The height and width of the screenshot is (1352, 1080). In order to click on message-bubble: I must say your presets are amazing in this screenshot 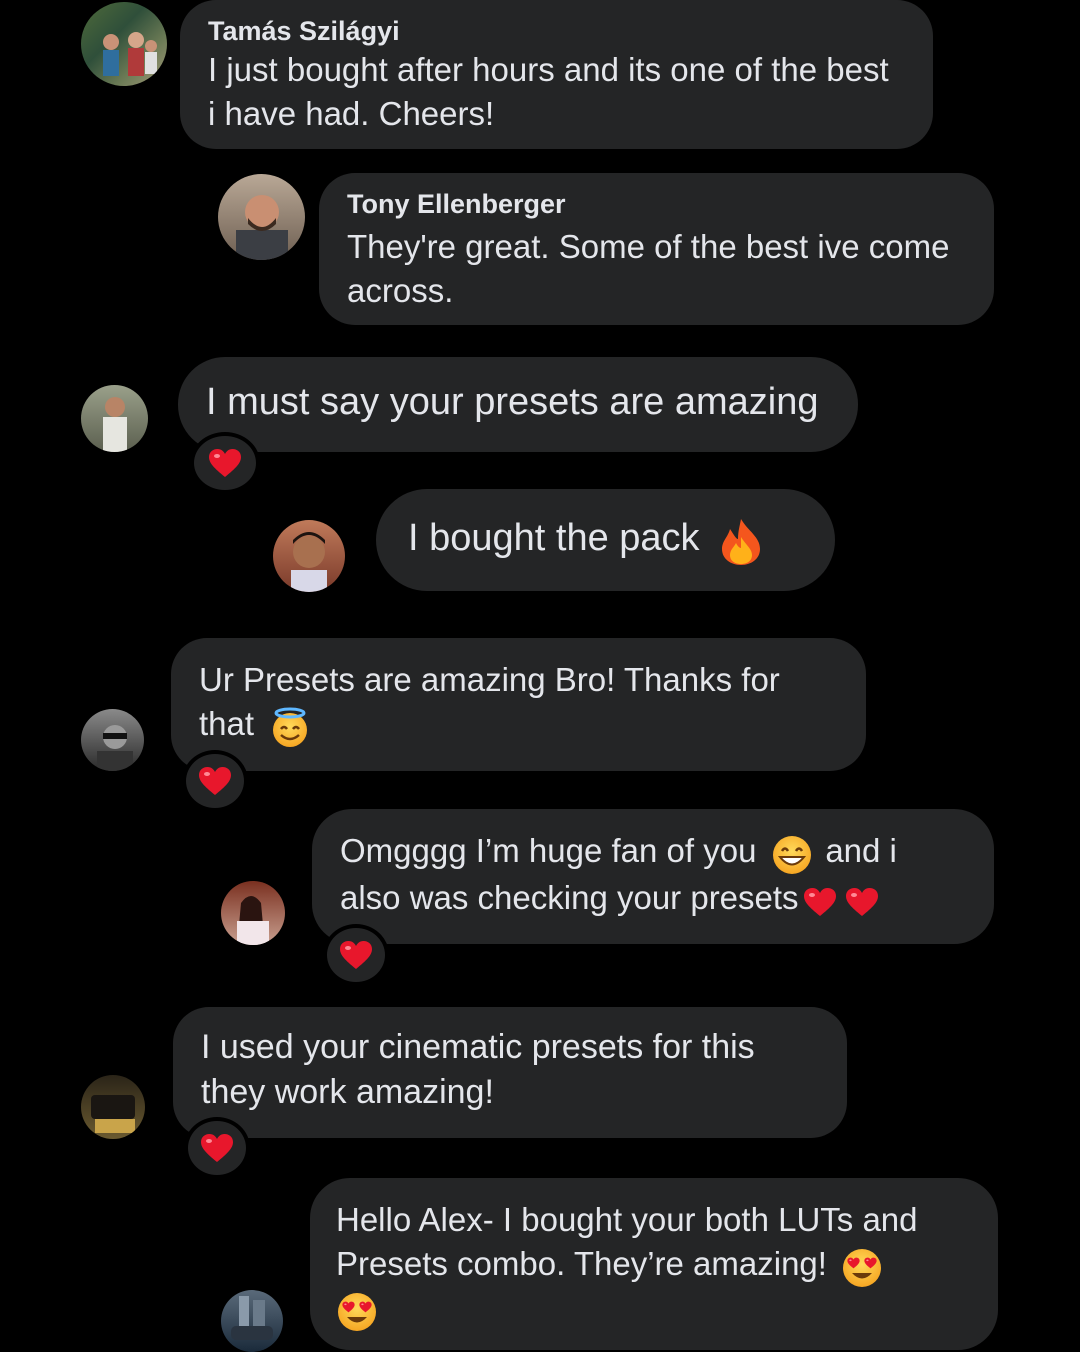, I will do `click(518, 404)`.